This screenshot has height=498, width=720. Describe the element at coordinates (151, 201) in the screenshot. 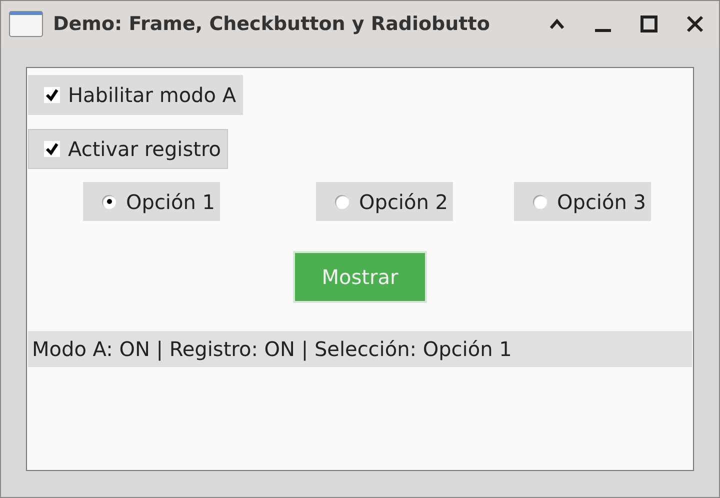

I see `radio-button: Opción 1` at that location.